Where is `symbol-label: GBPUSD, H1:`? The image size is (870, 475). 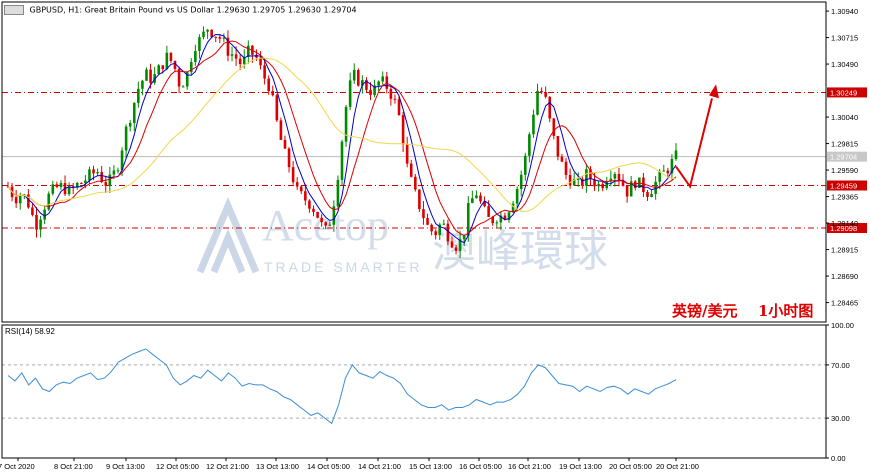 symbol-label: GBPUSD, H1: is located at coordinates (56, 10).